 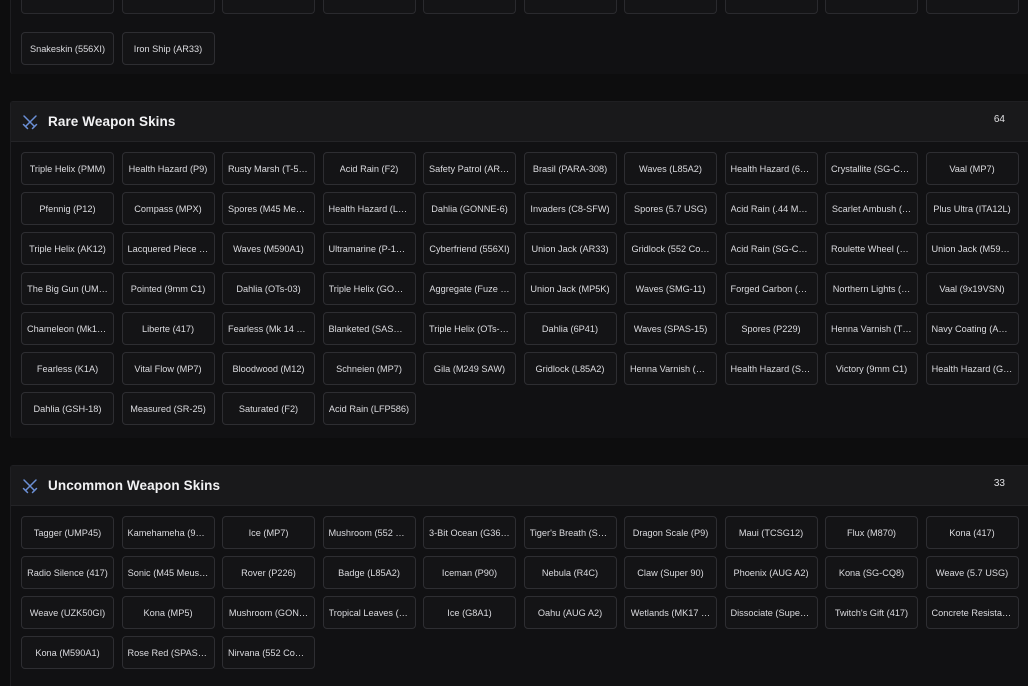 I want to click on skin-item-card: Dahlia (GONNE-6), so click(x=469, y=208).